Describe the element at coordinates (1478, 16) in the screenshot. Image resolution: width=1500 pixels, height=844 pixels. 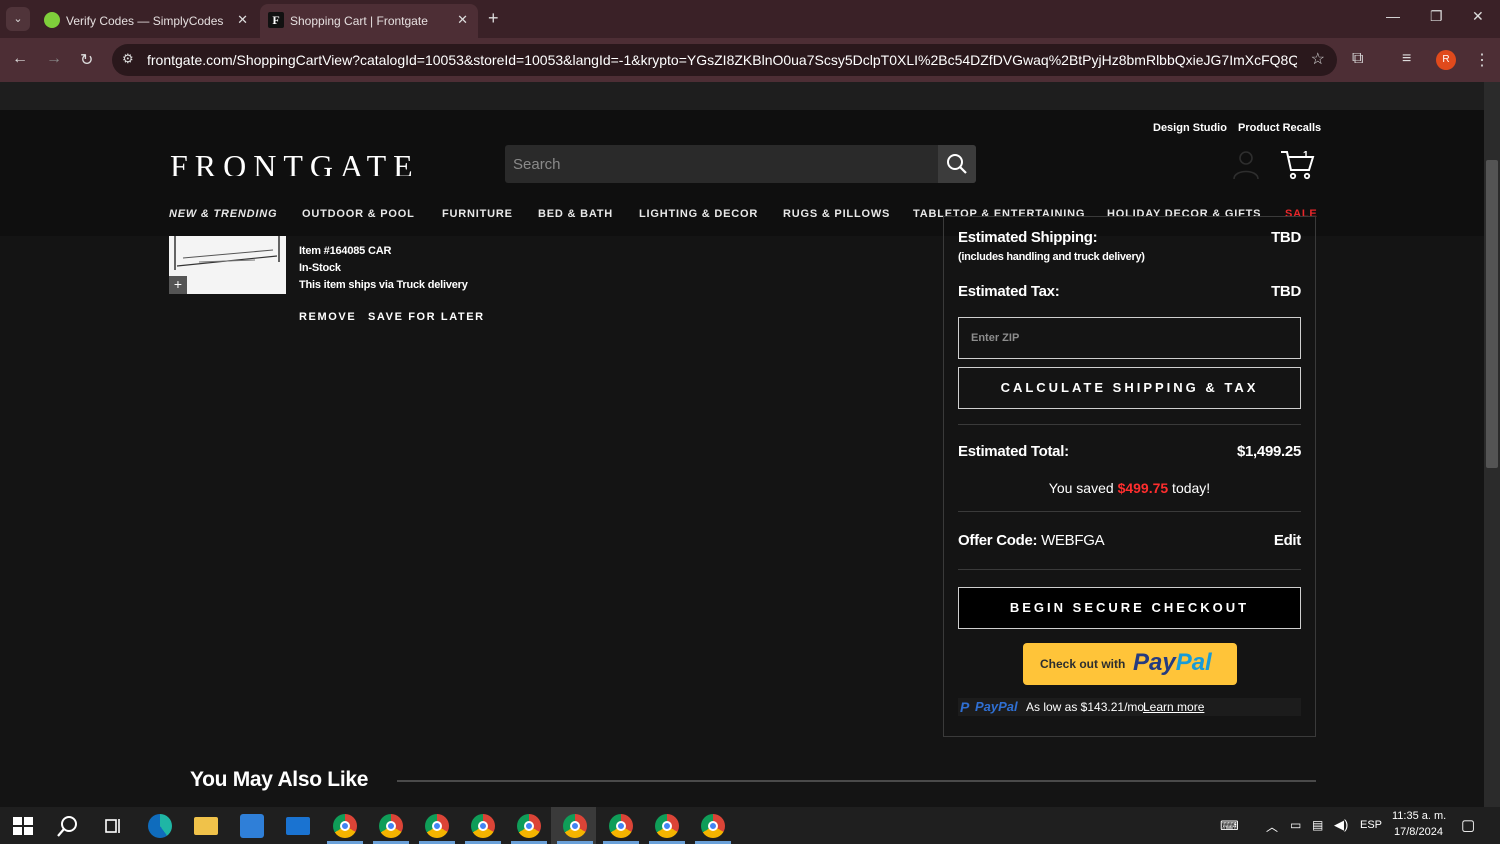
I see `close-window-icon: ✕` at that location.